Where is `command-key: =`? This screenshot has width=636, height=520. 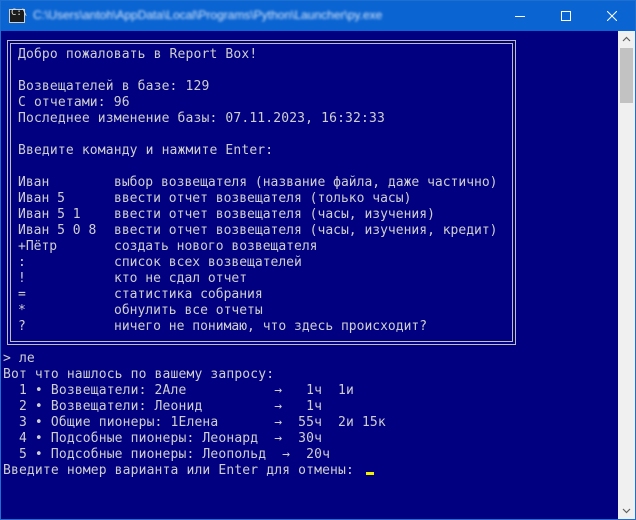 command-key: = is located at coordinates (22, 294).